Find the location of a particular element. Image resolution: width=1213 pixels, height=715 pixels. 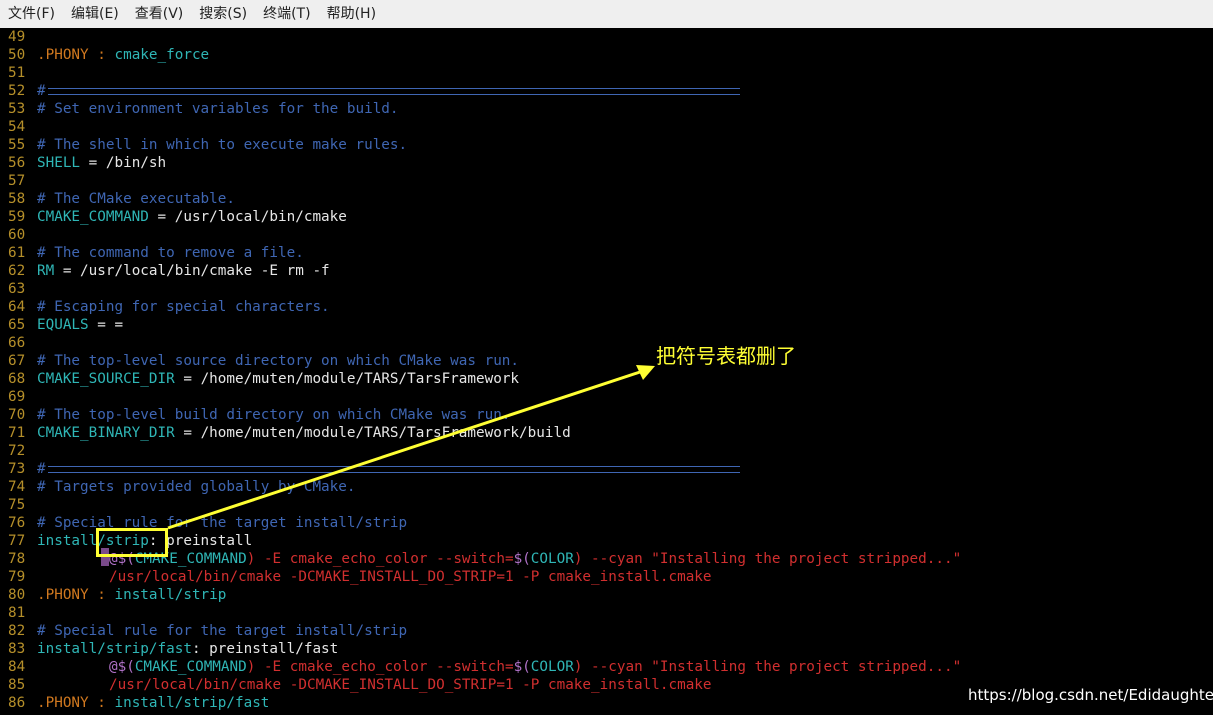

line-number: 54 is located at coordinates (17, 127).